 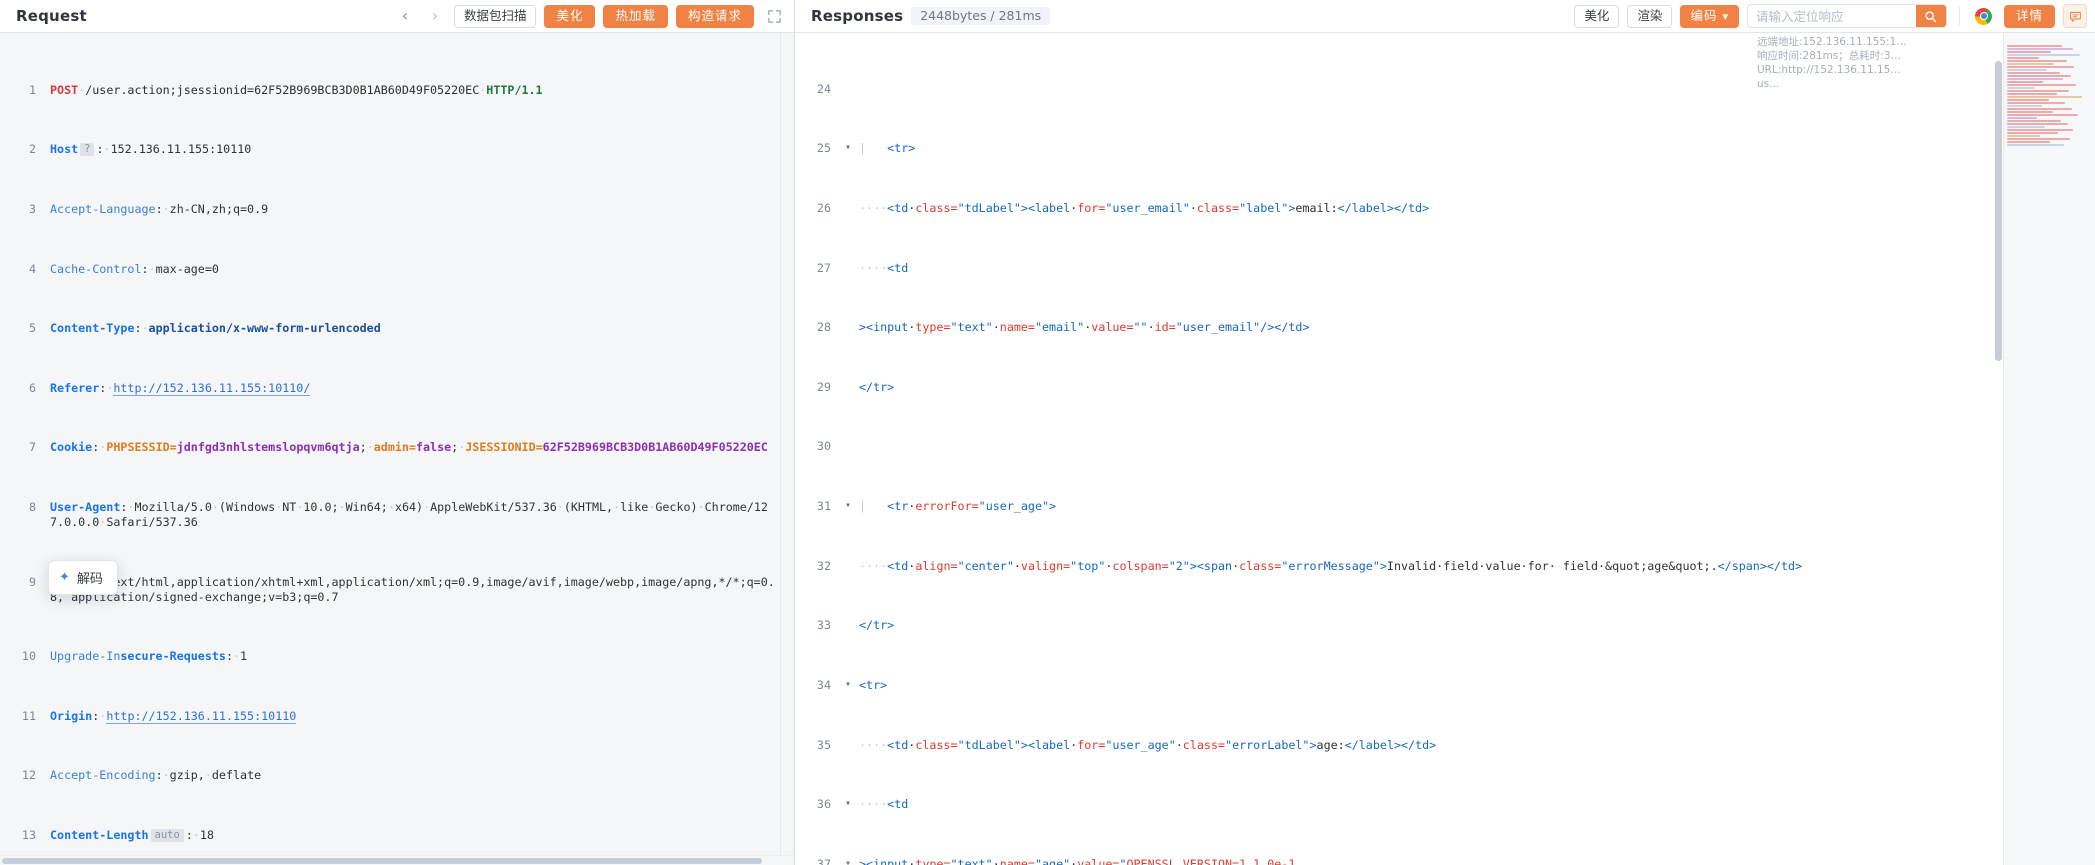 I want to click on code-line: 13 Content-Length auto:·18, so click(x=390, y=835).